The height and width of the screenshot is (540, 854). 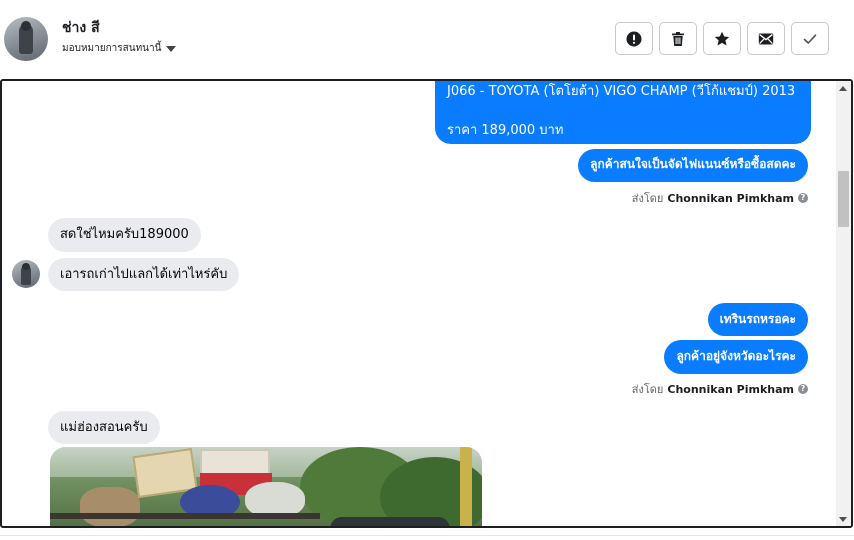 What do you see at coordinates (112, 48) in the screenshot?
I see `assign-label: มอบหมายการสนทนานี้` at bounding box center [112, 48].